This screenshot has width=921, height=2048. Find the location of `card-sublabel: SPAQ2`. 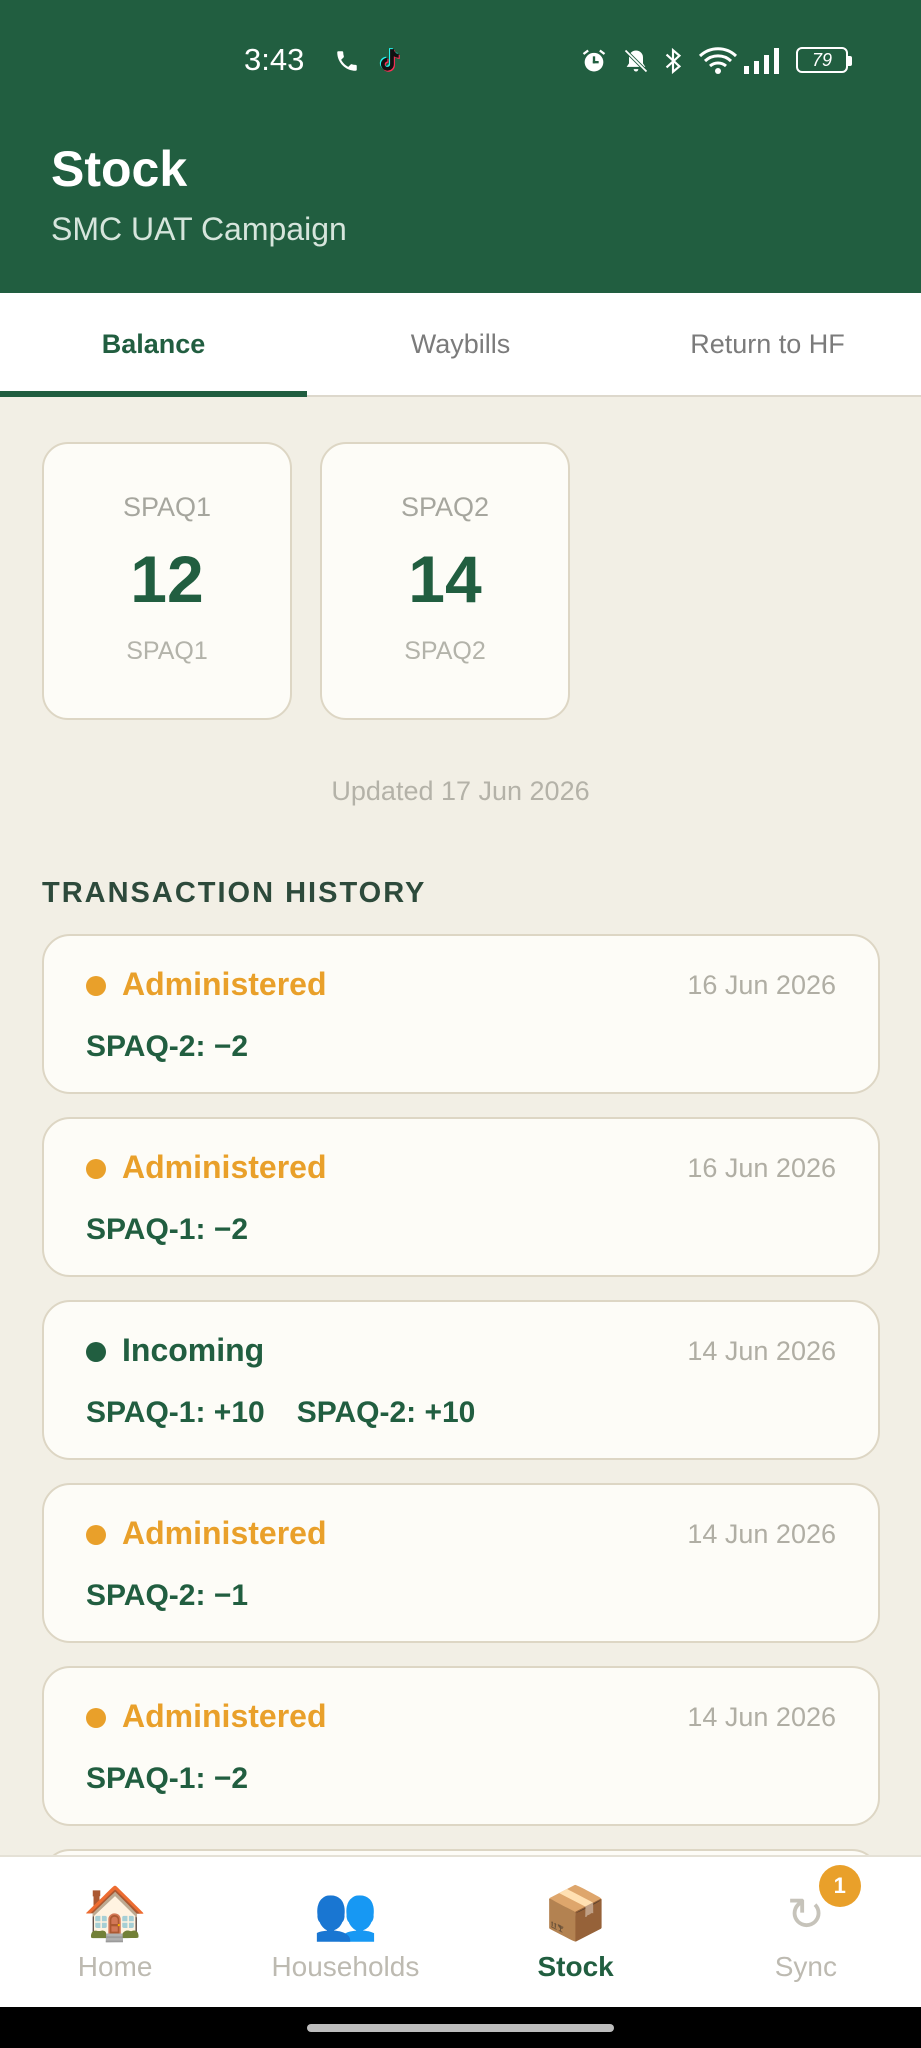

card-sublabel: SPAQ2 is located at coordinates (445, 651).